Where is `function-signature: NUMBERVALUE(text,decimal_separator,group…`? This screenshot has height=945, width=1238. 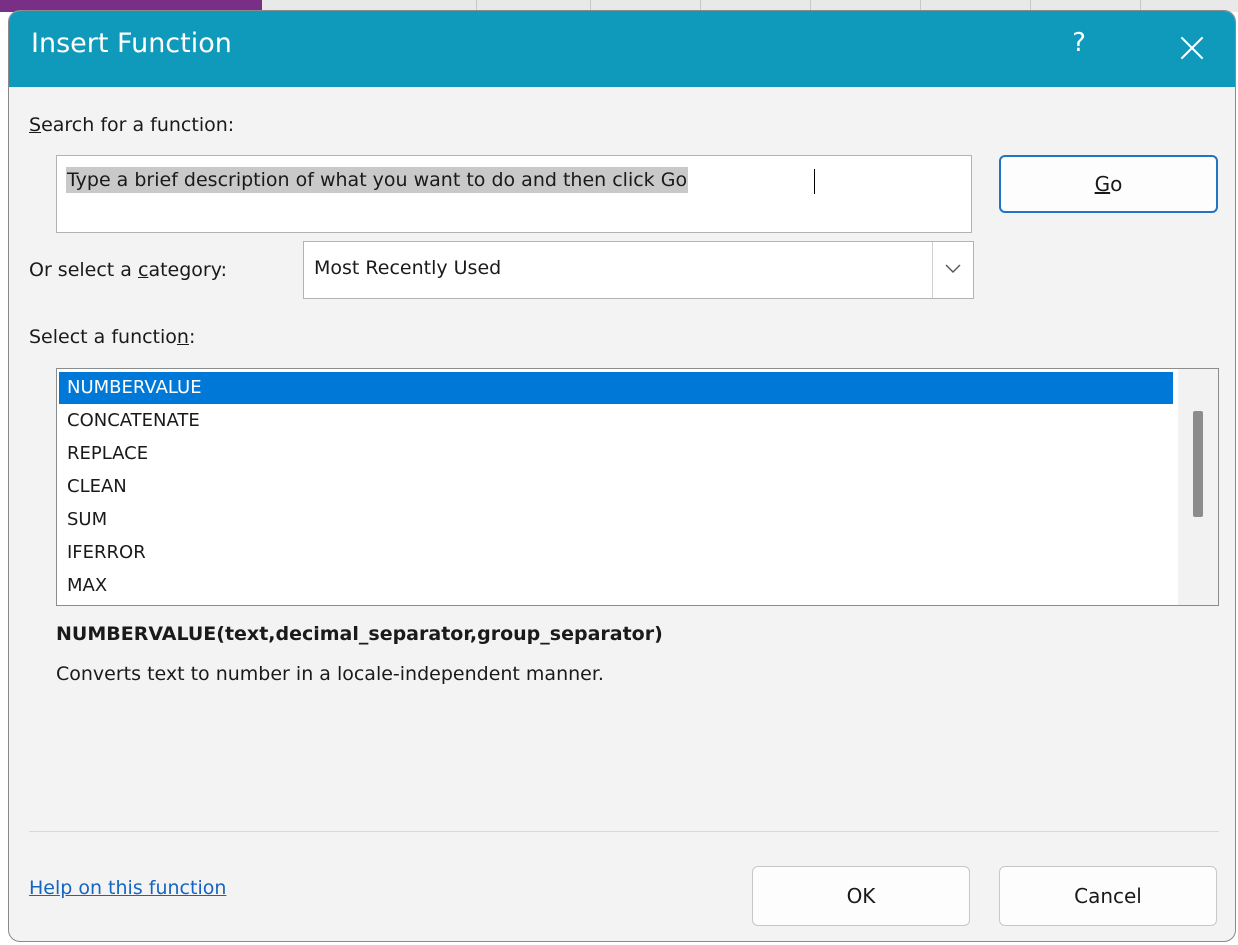 function-signature: NUMBERVALUE(text,decimal_separator,group… is located at coordinates (359, 634).